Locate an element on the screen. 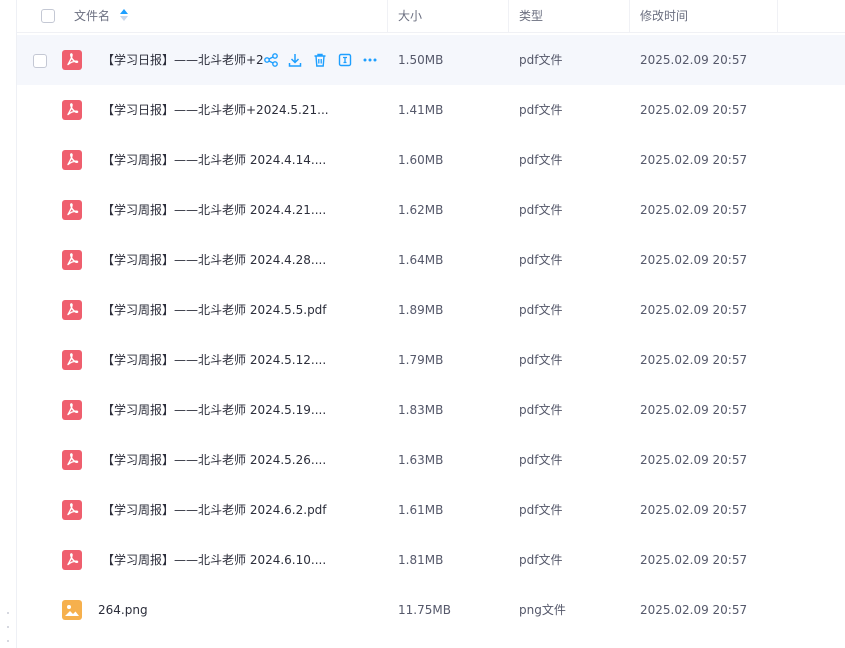 Image resolution: width=845 pixels, height=648 pixels. download-icon is located at coordinates (295, 60).